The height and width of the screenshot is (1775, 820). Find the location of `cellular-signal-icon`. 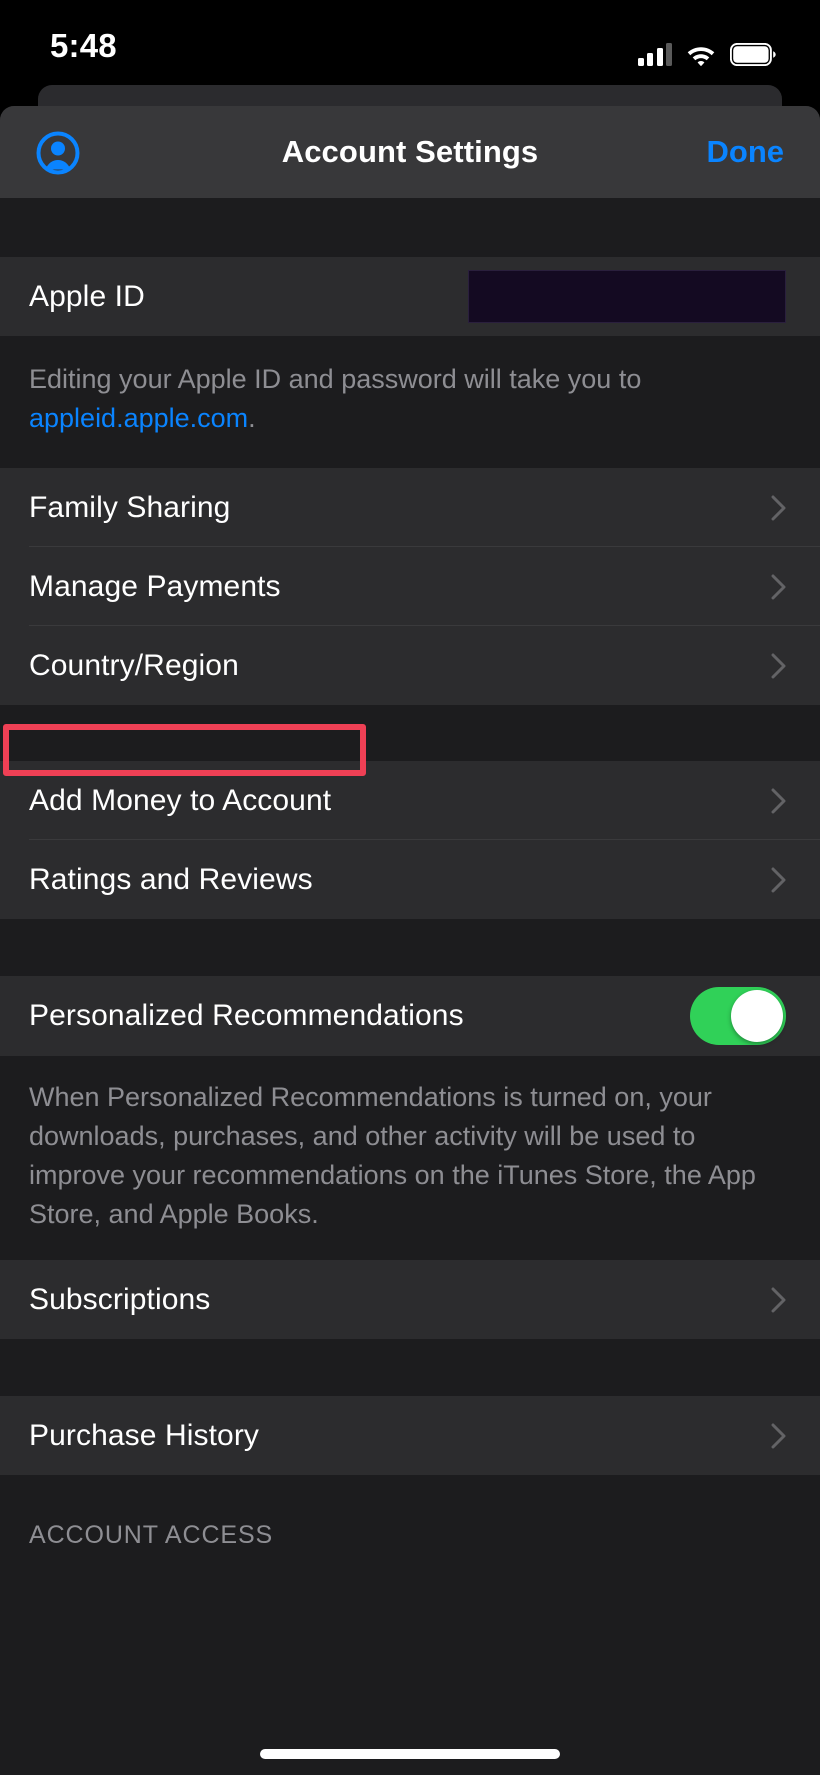

cellular-signal-icon is located at coordinates (654, 54).